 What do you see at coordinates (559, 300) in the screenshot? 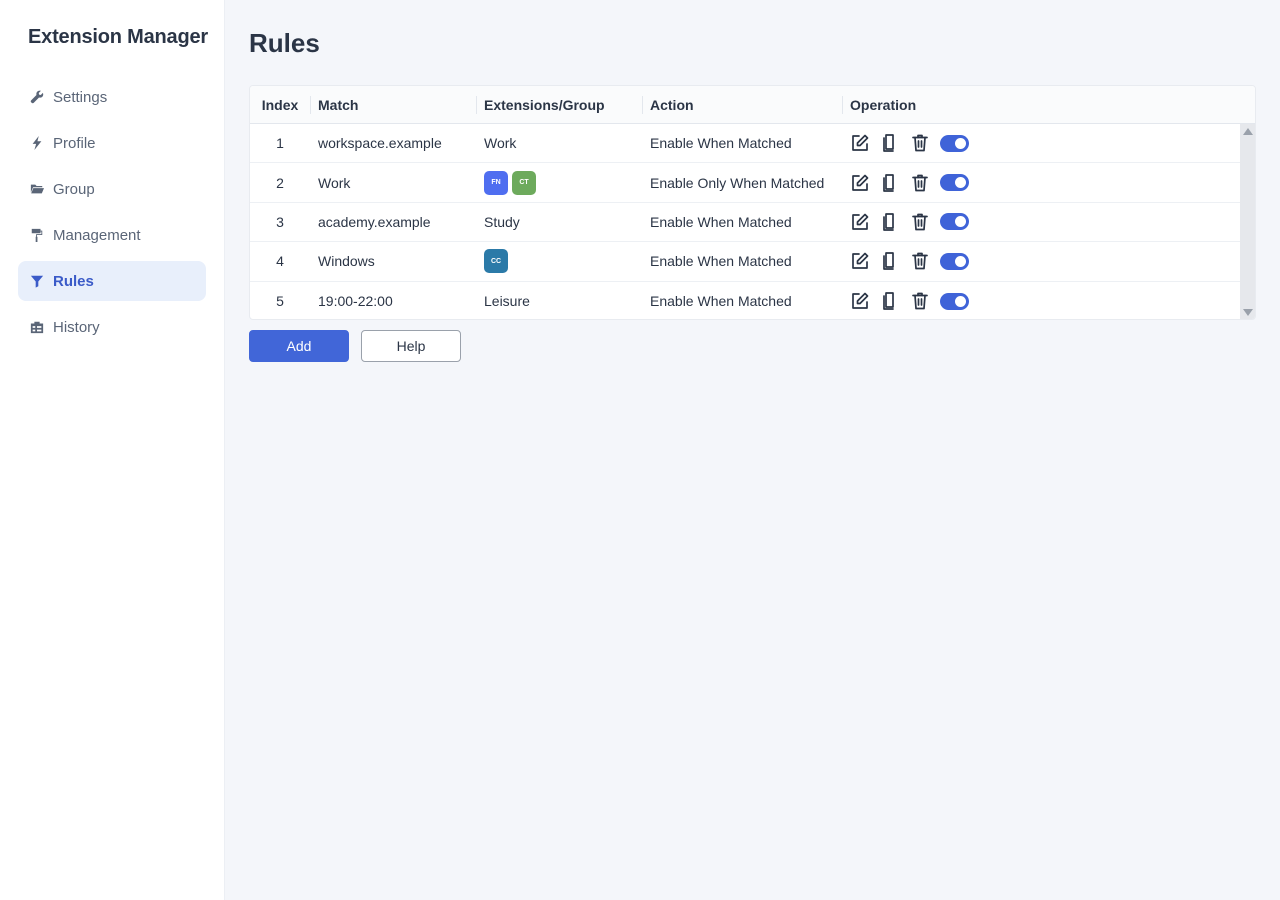
I see `cell-extensions: Leisure` at bounding box center [559, 300].